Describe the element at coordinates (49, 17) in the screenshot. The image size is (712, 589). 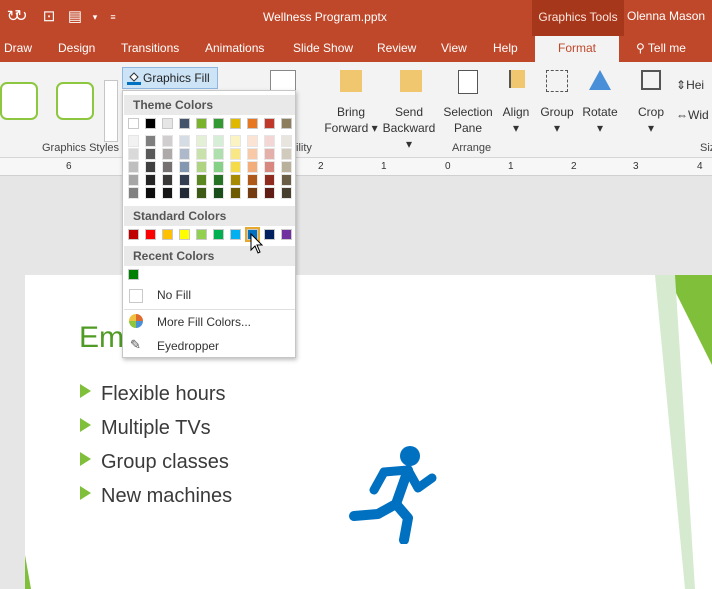
I see `present-icon: ⊡` at that location.